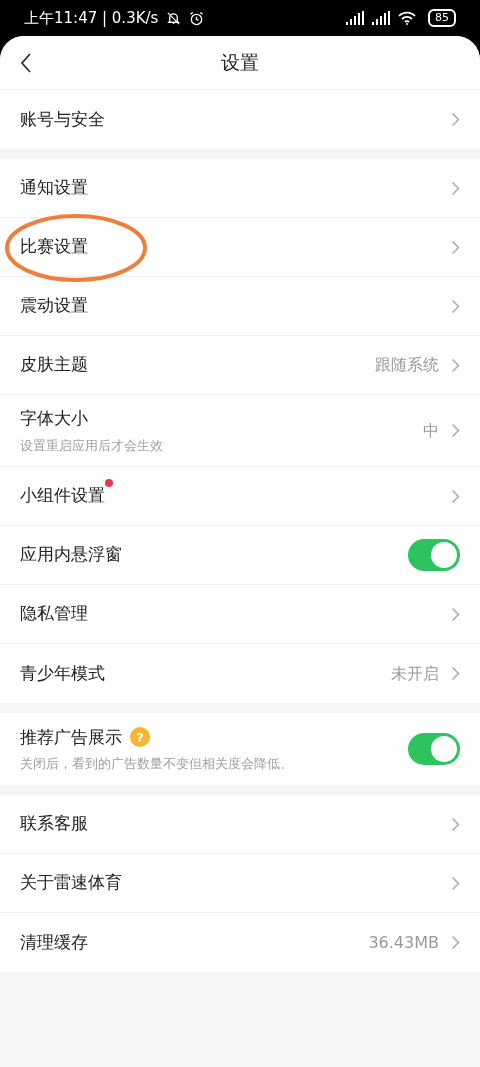 This screenshot has height=1067, width=480. What do you see at coordinates (240, 119) in the screenshot?
I see `settings-row: 账号与安全` at bounding box center [240, 119].